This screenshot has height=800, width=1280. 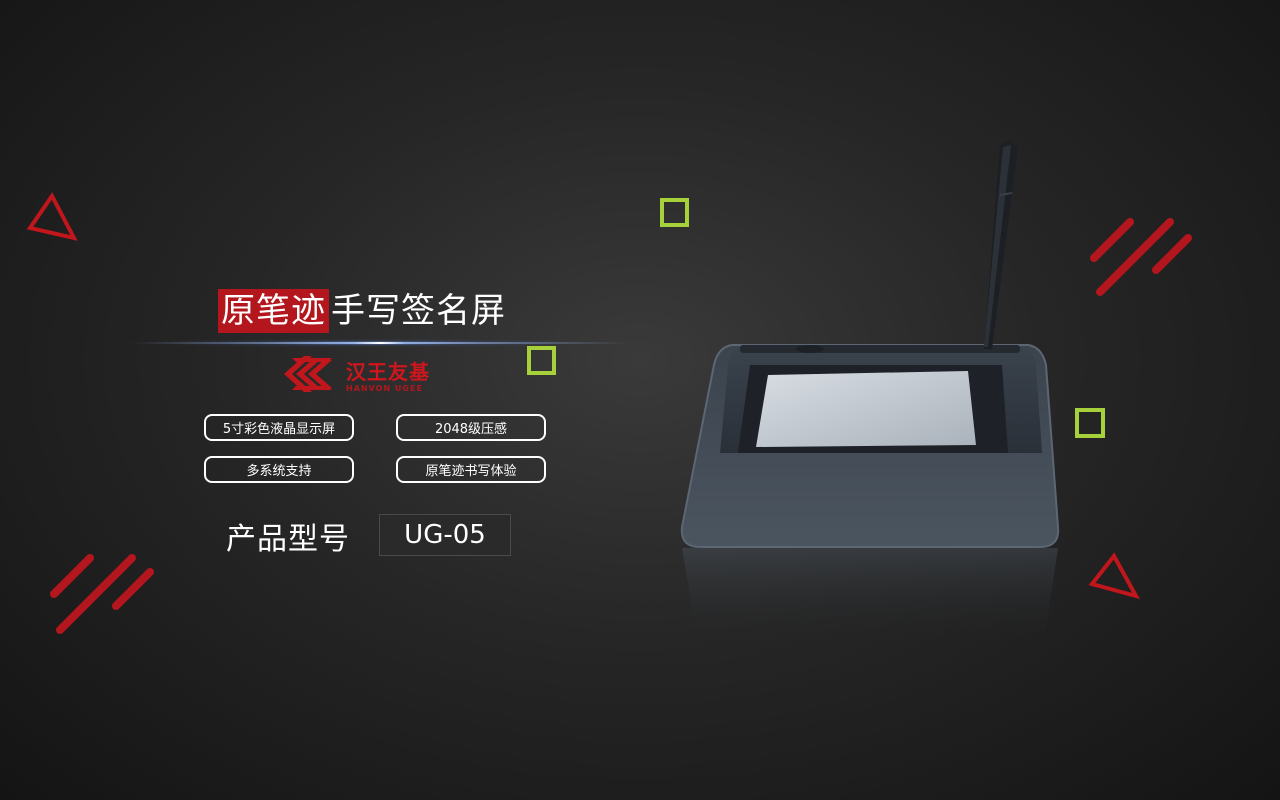 What do you see at coordinates (380, 343) in the screenshot?
I see `light-flare-line` at bounding box center [380, 343].